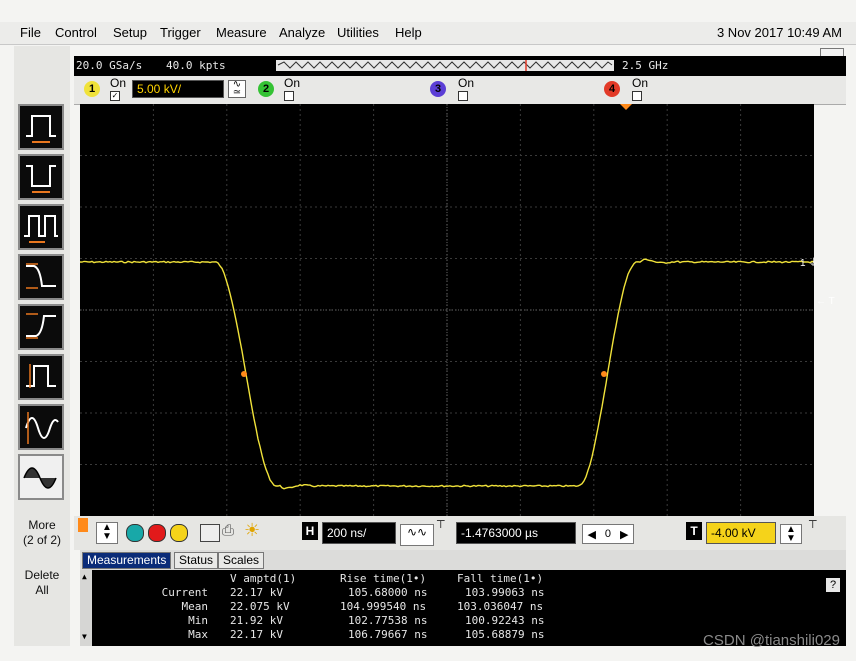  I want to click on channel-1-badge: 1, so click(92, 89).